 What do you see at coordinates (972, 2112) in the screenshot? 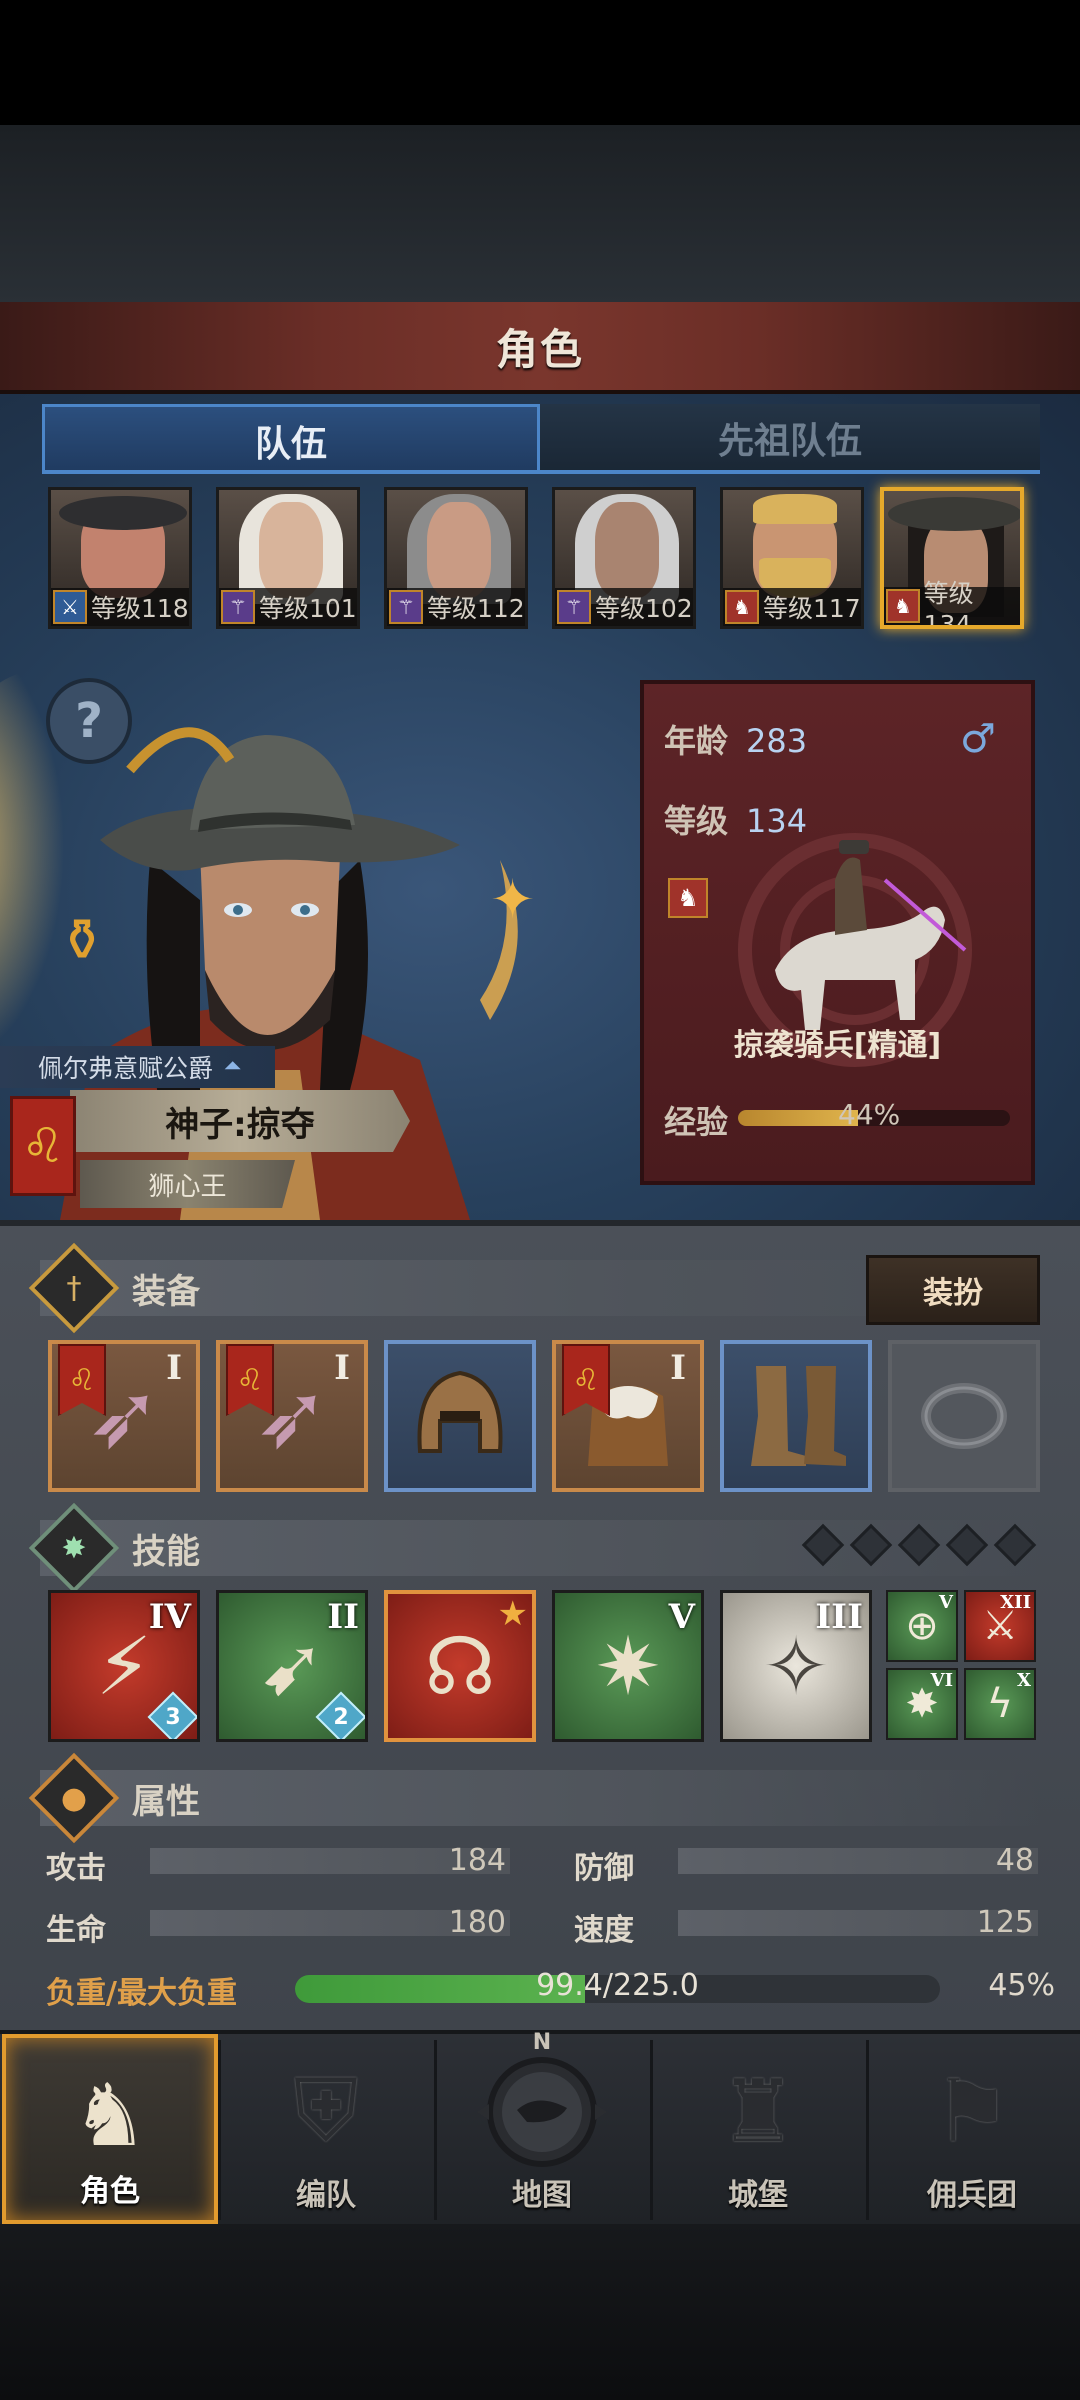
I see `banner-icon: ⚑` at bounding box center [972, 2112].